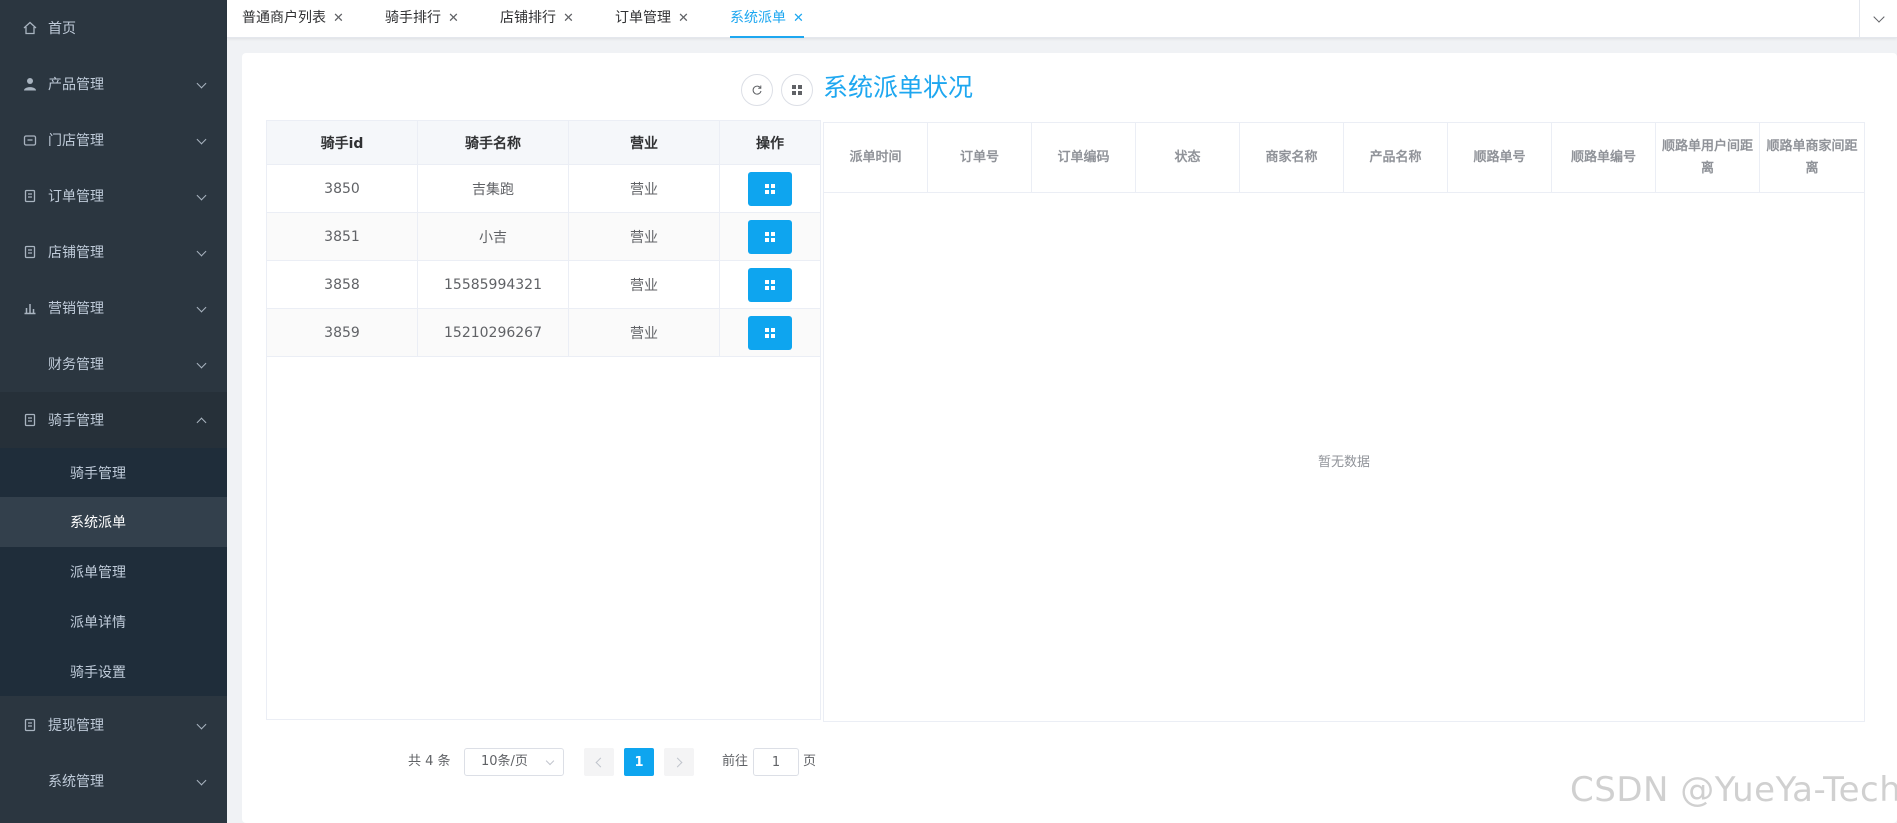 Image resolution: width=1897 pixels, height=823 pixels. What do you see at coordinates (201, 422) in the screenshot?
I see `chevron-up-icon` at bounding box center [201, 422].